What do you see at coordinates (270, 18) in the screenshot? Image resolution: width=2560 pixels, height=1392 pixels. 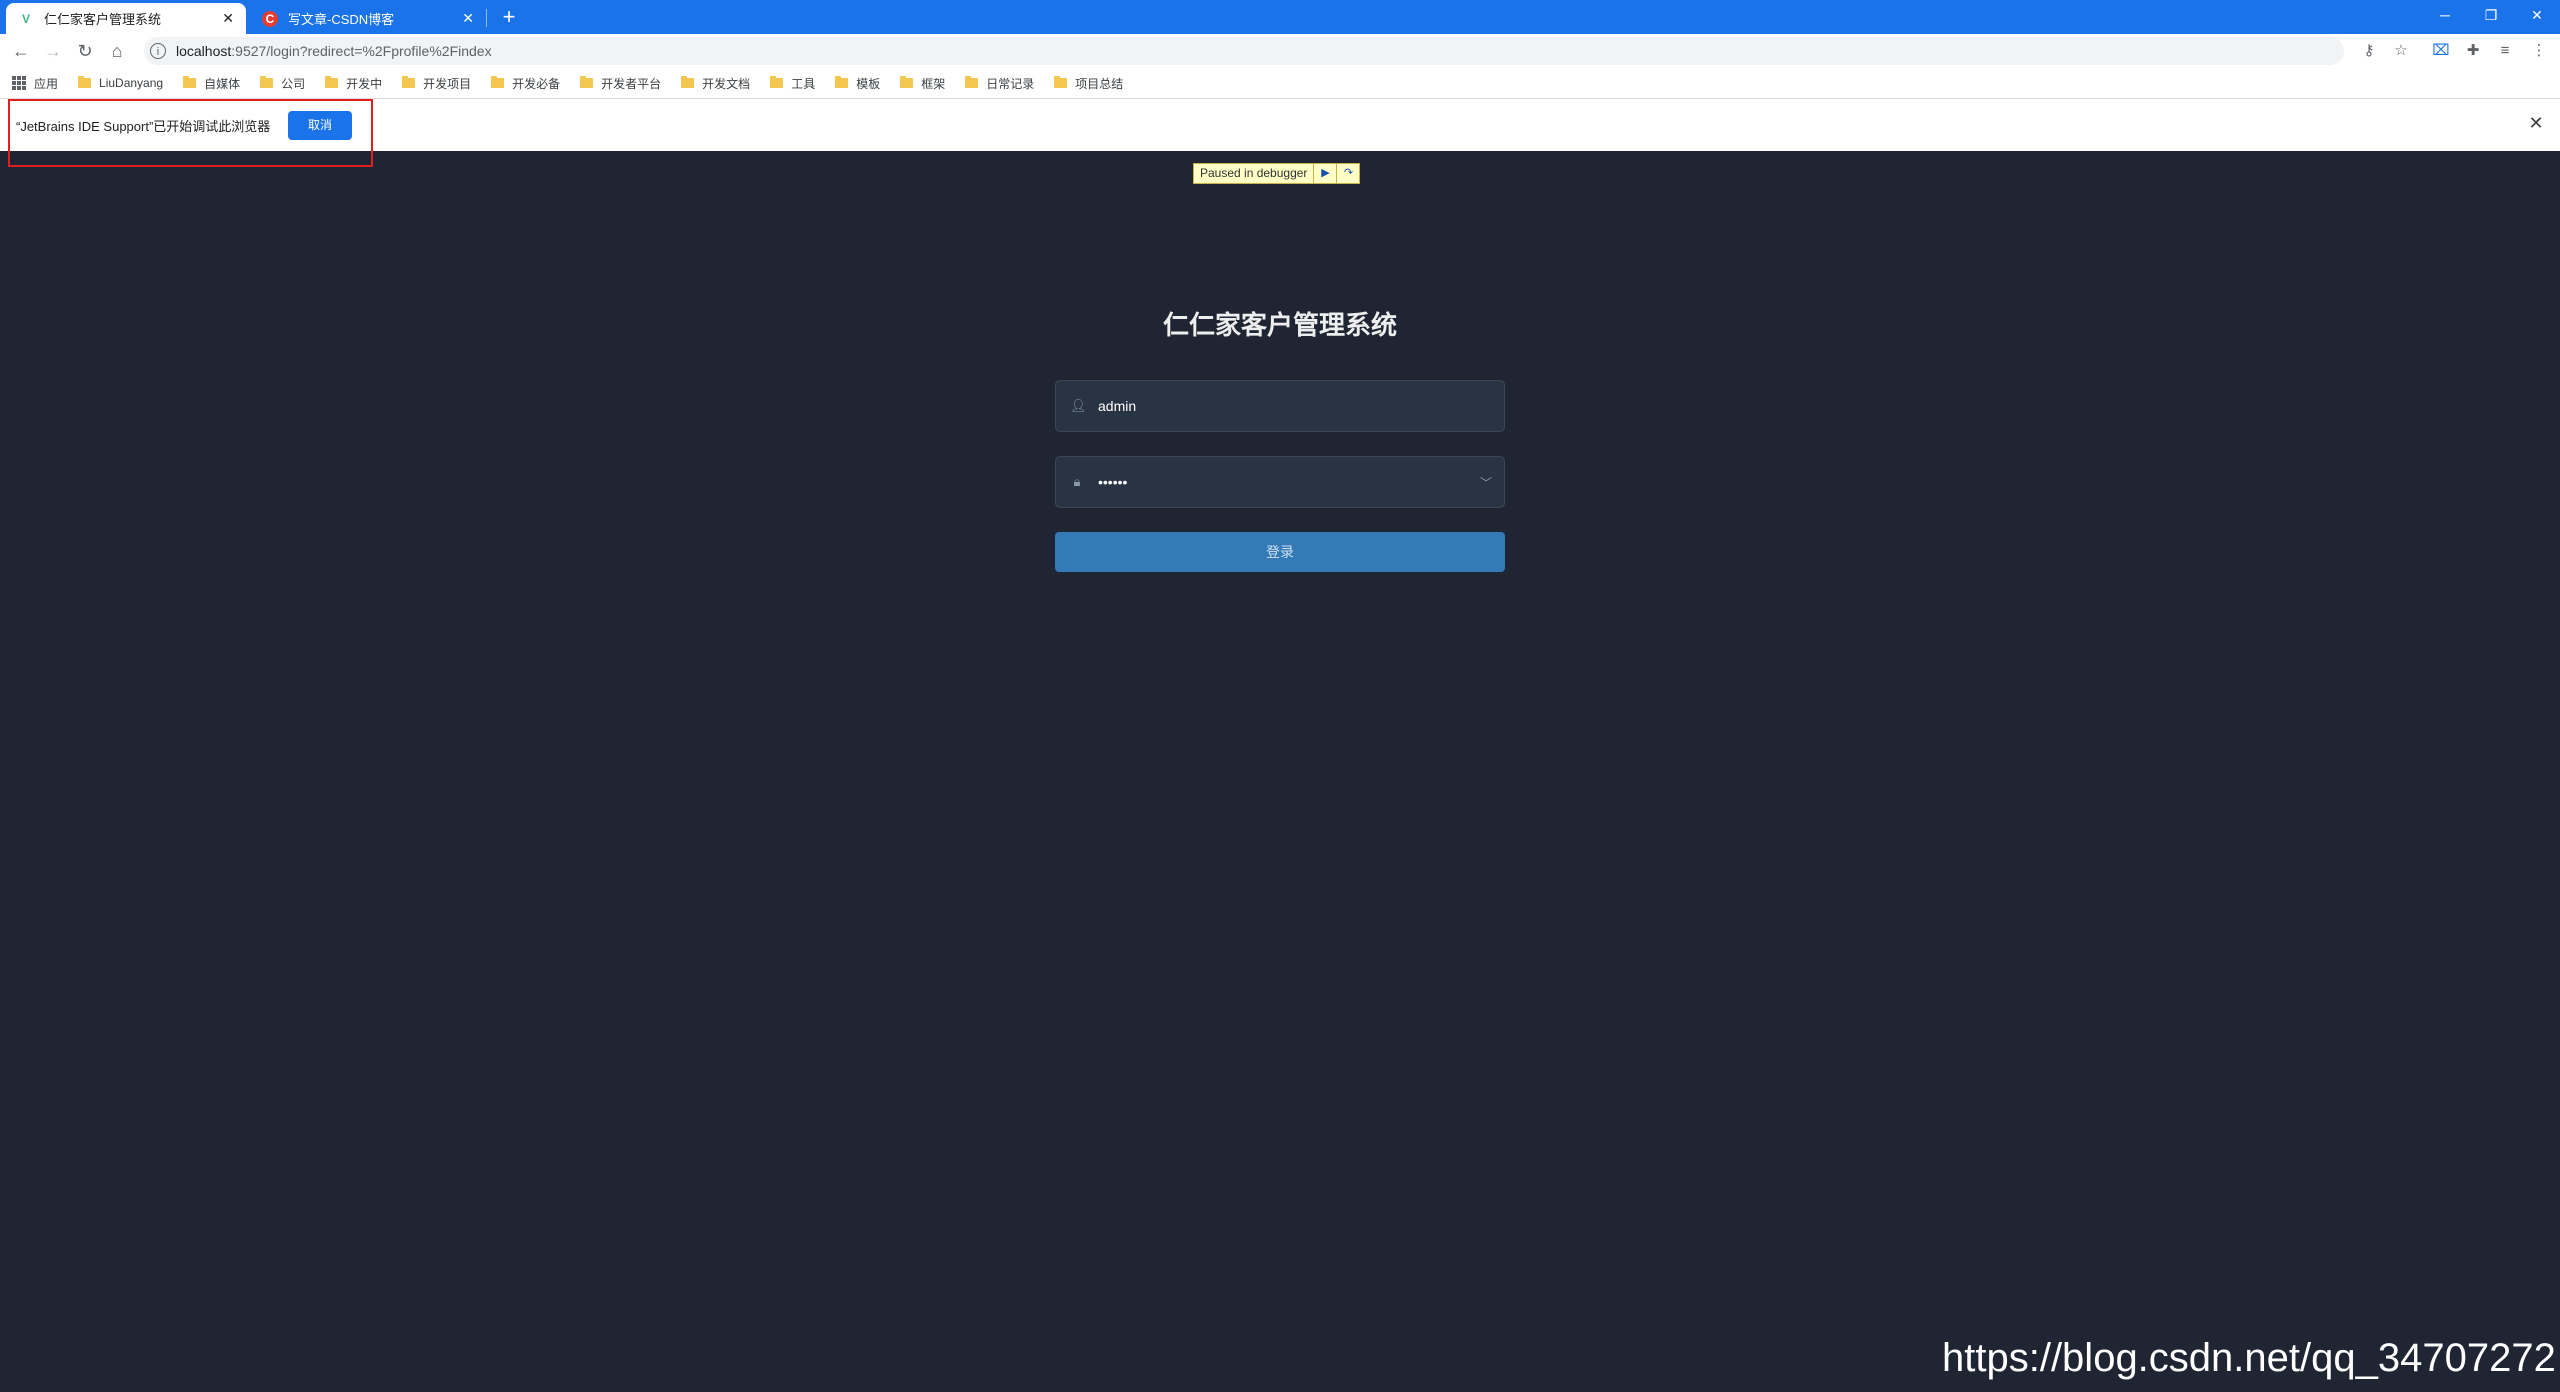 I see `csdn-logo-icon: C` at bounding box center [270, 18].